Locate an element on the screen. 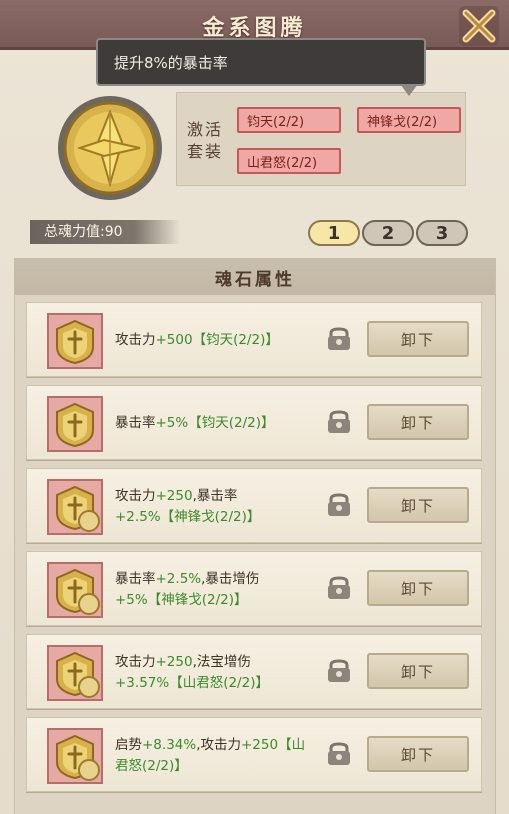 Image resolution: width=509 pixels, height=814 pixels. section-header: 魂石属性 is located at coordinates (255, 277).